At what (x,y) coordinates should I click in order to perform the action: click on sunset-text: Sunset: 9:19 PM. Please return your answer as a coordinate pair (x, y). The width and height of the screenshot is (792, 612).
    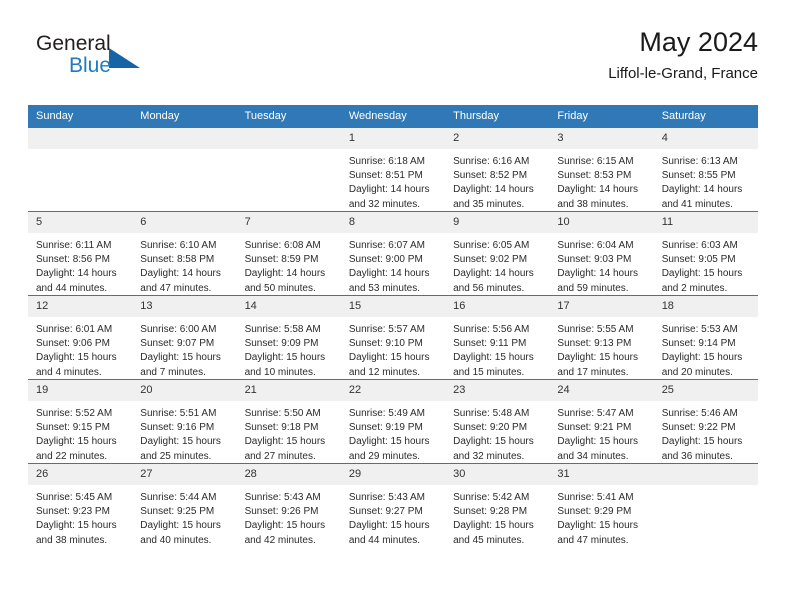
    Looking at the image, I should click on (385, 428).